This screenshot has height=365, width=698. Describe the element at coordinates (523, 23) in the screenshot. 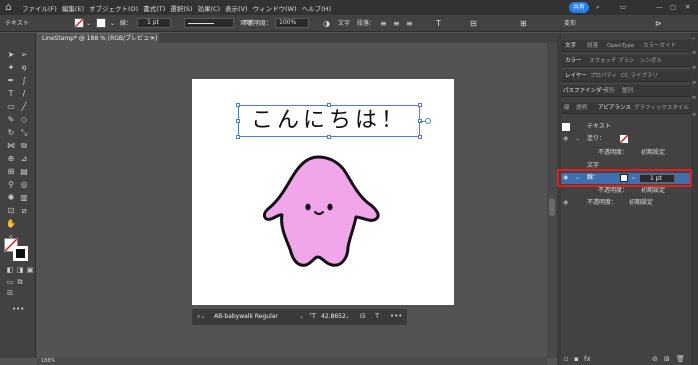

I see `distribute-icon: ⊞` at that location.